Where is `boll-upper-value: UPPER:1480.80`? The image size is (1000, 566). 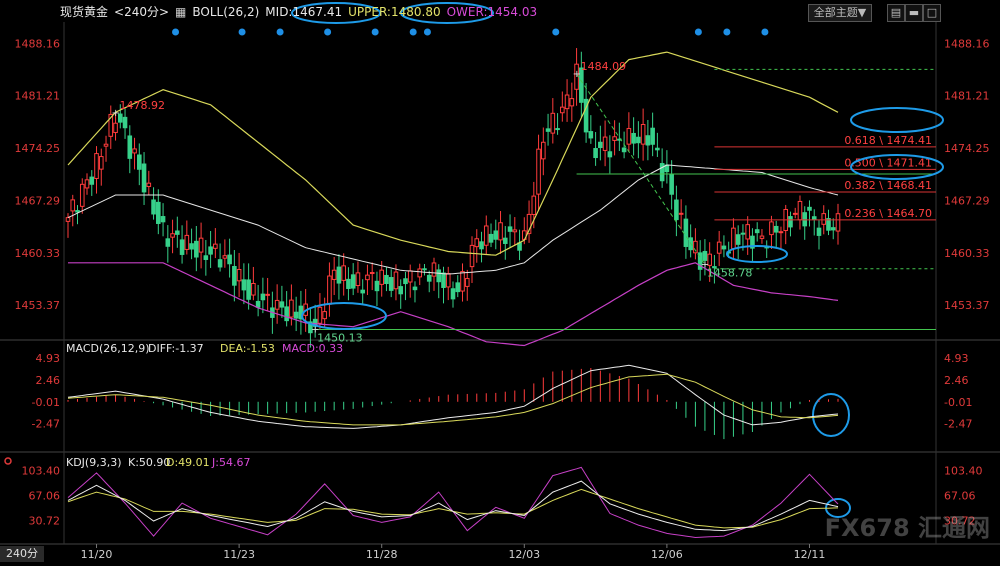 boll-upper-value: UPPER:1480.80 is located at coordinates (394, 12).